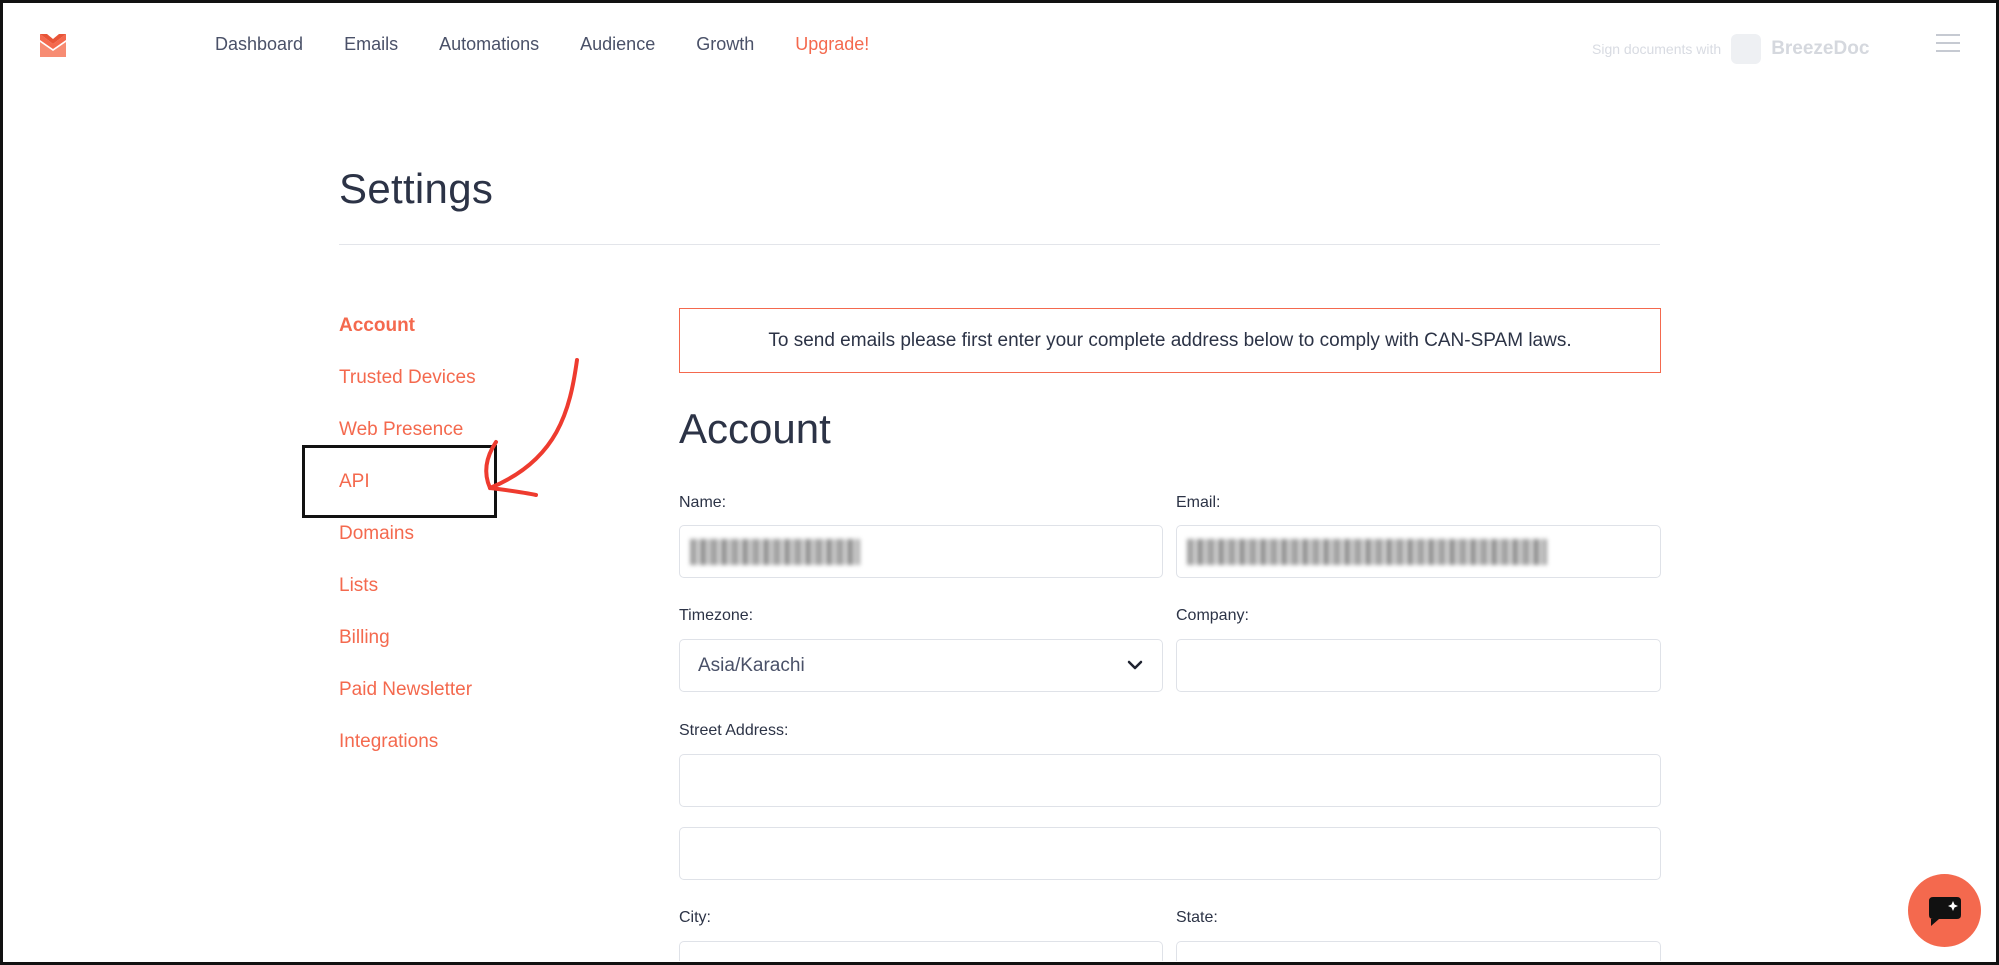 Image resolution: width=1999 pixels, height=965 pixels. What do you see at coordinates (1367, 552) in the screenshot?
I see `redacted-email` at bounding box center [1367, 552].